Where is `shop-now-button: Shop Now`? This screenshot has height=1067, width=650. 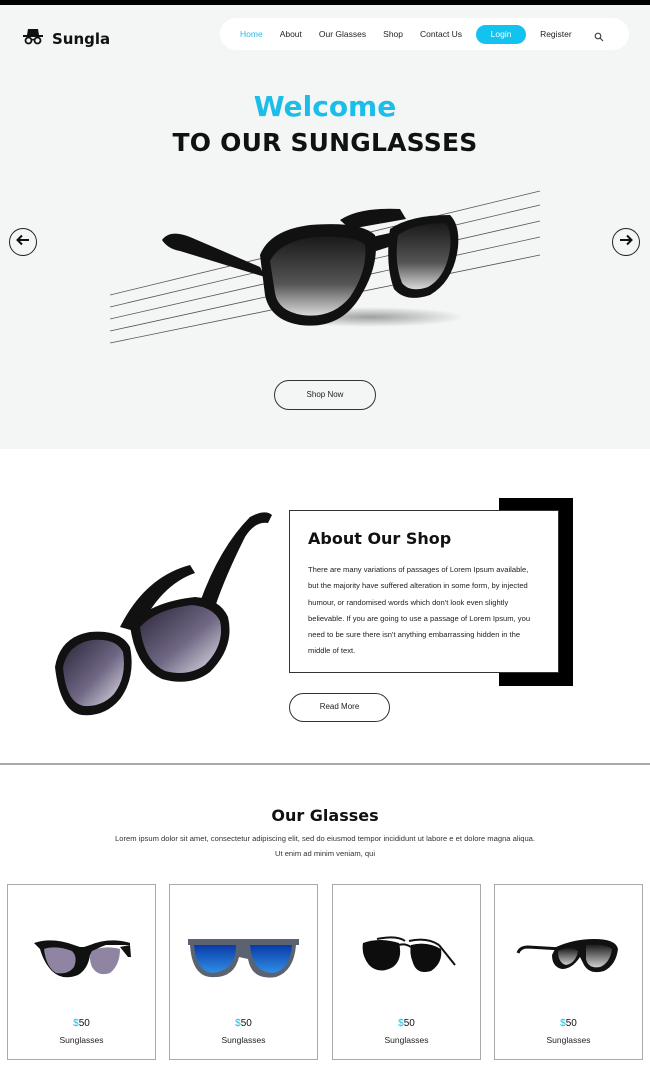 shop-now-button: Shop Now is located at coordinates (325, 395).